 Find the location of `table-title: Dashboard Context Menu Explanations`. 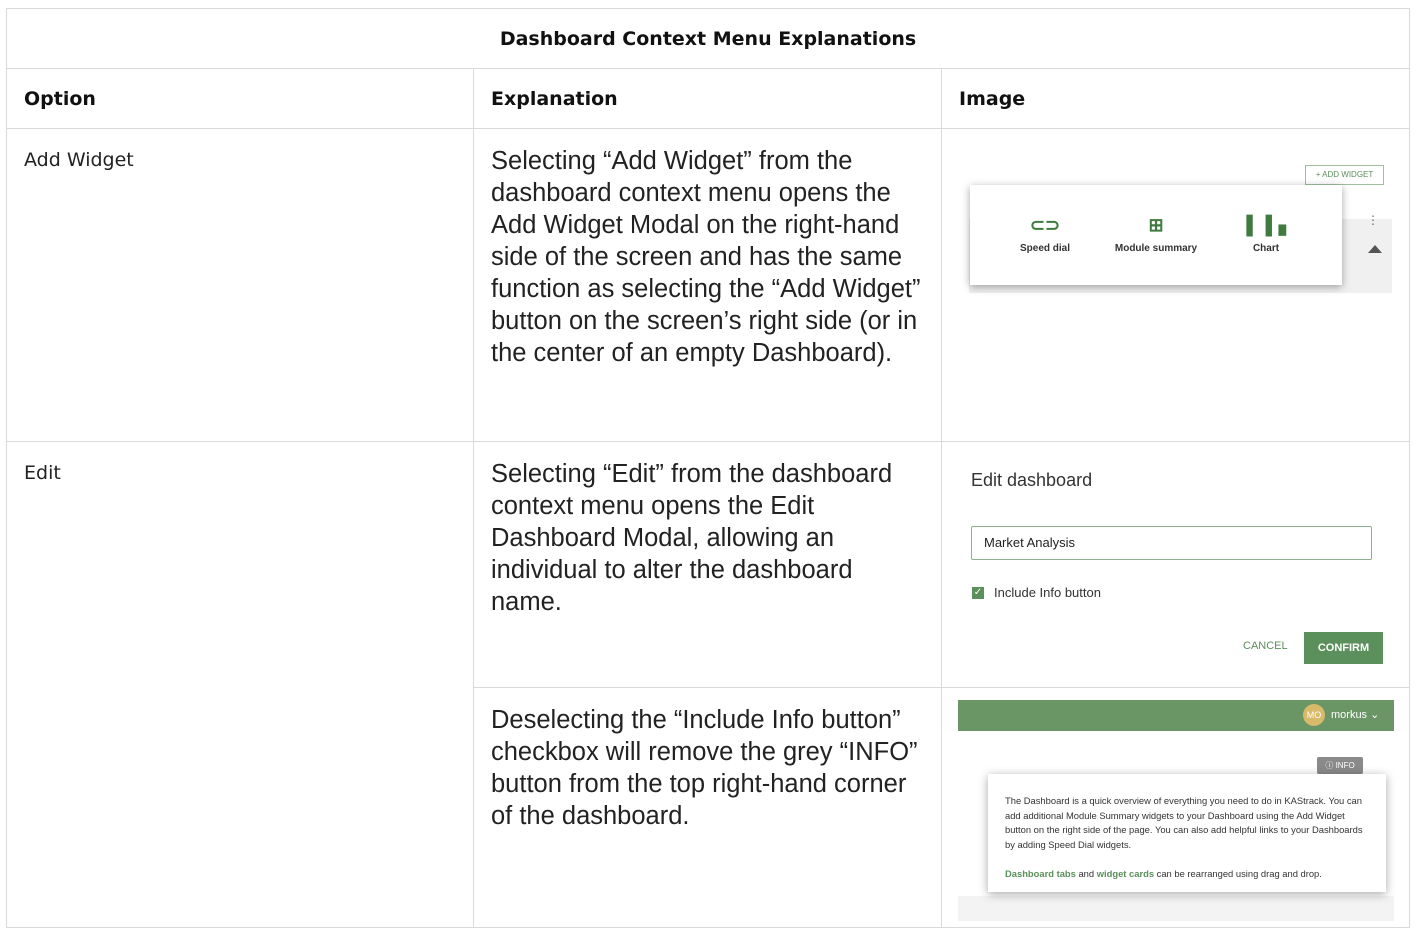

table-title: Dashboard Context Menu Explanations is located at coordinates (708, 38).